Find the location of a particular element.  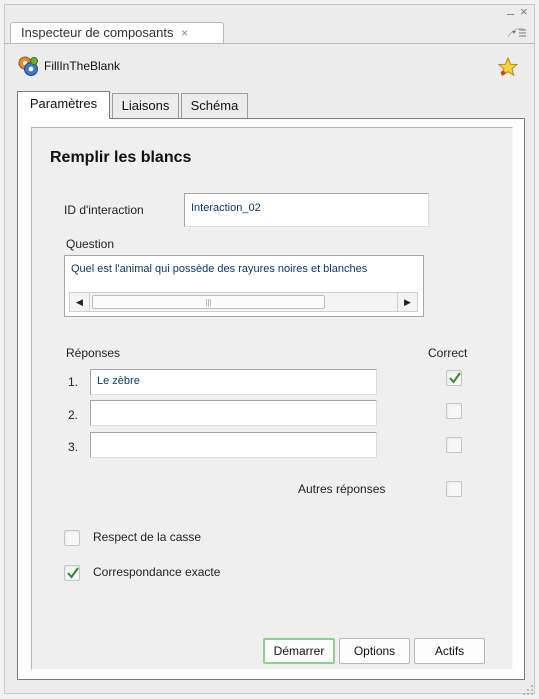

tab-close-icon: × is located at coordinates (184, 33).